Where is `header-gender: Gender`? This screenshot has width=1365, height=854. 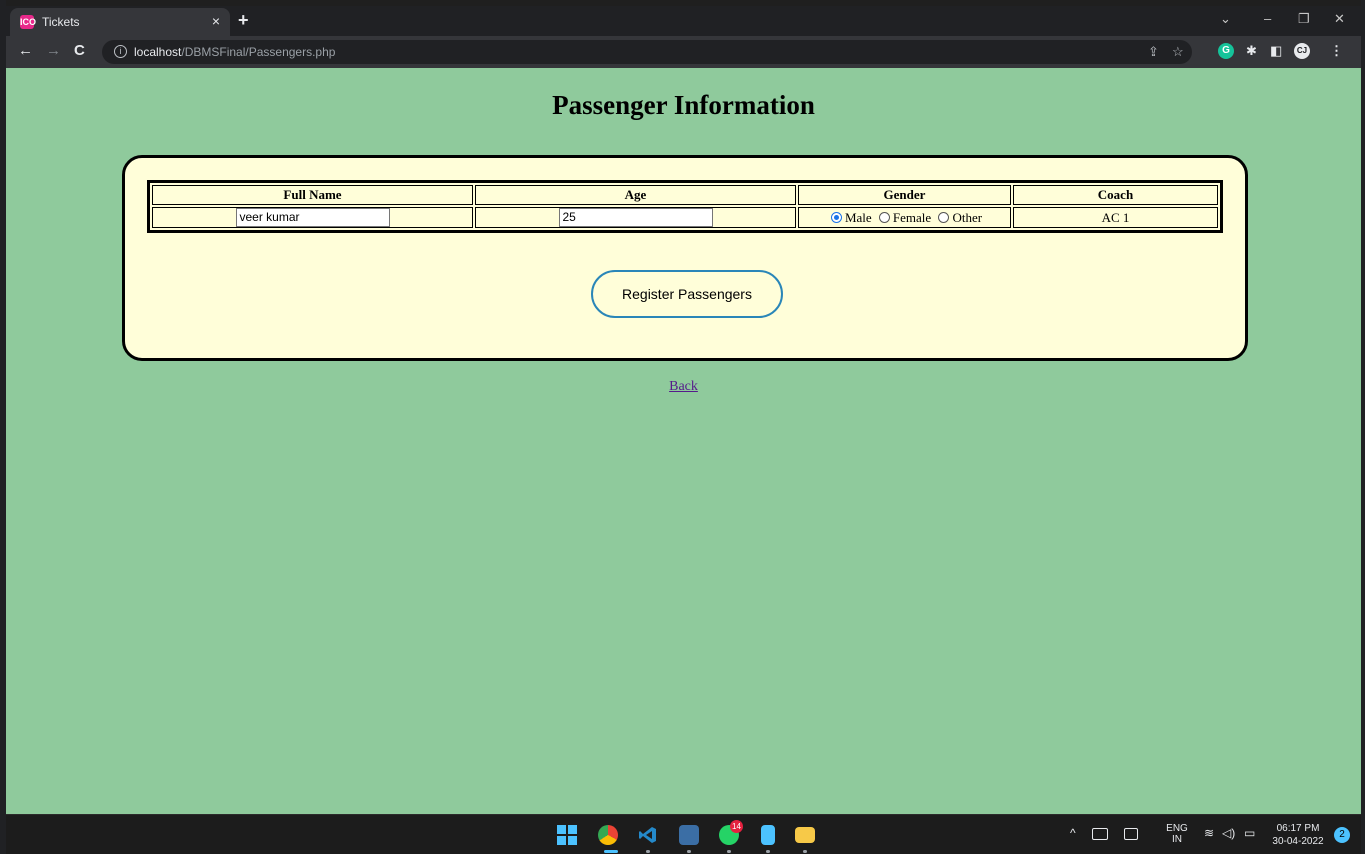 header-gender: Gender is located at coordinates (904, 195).